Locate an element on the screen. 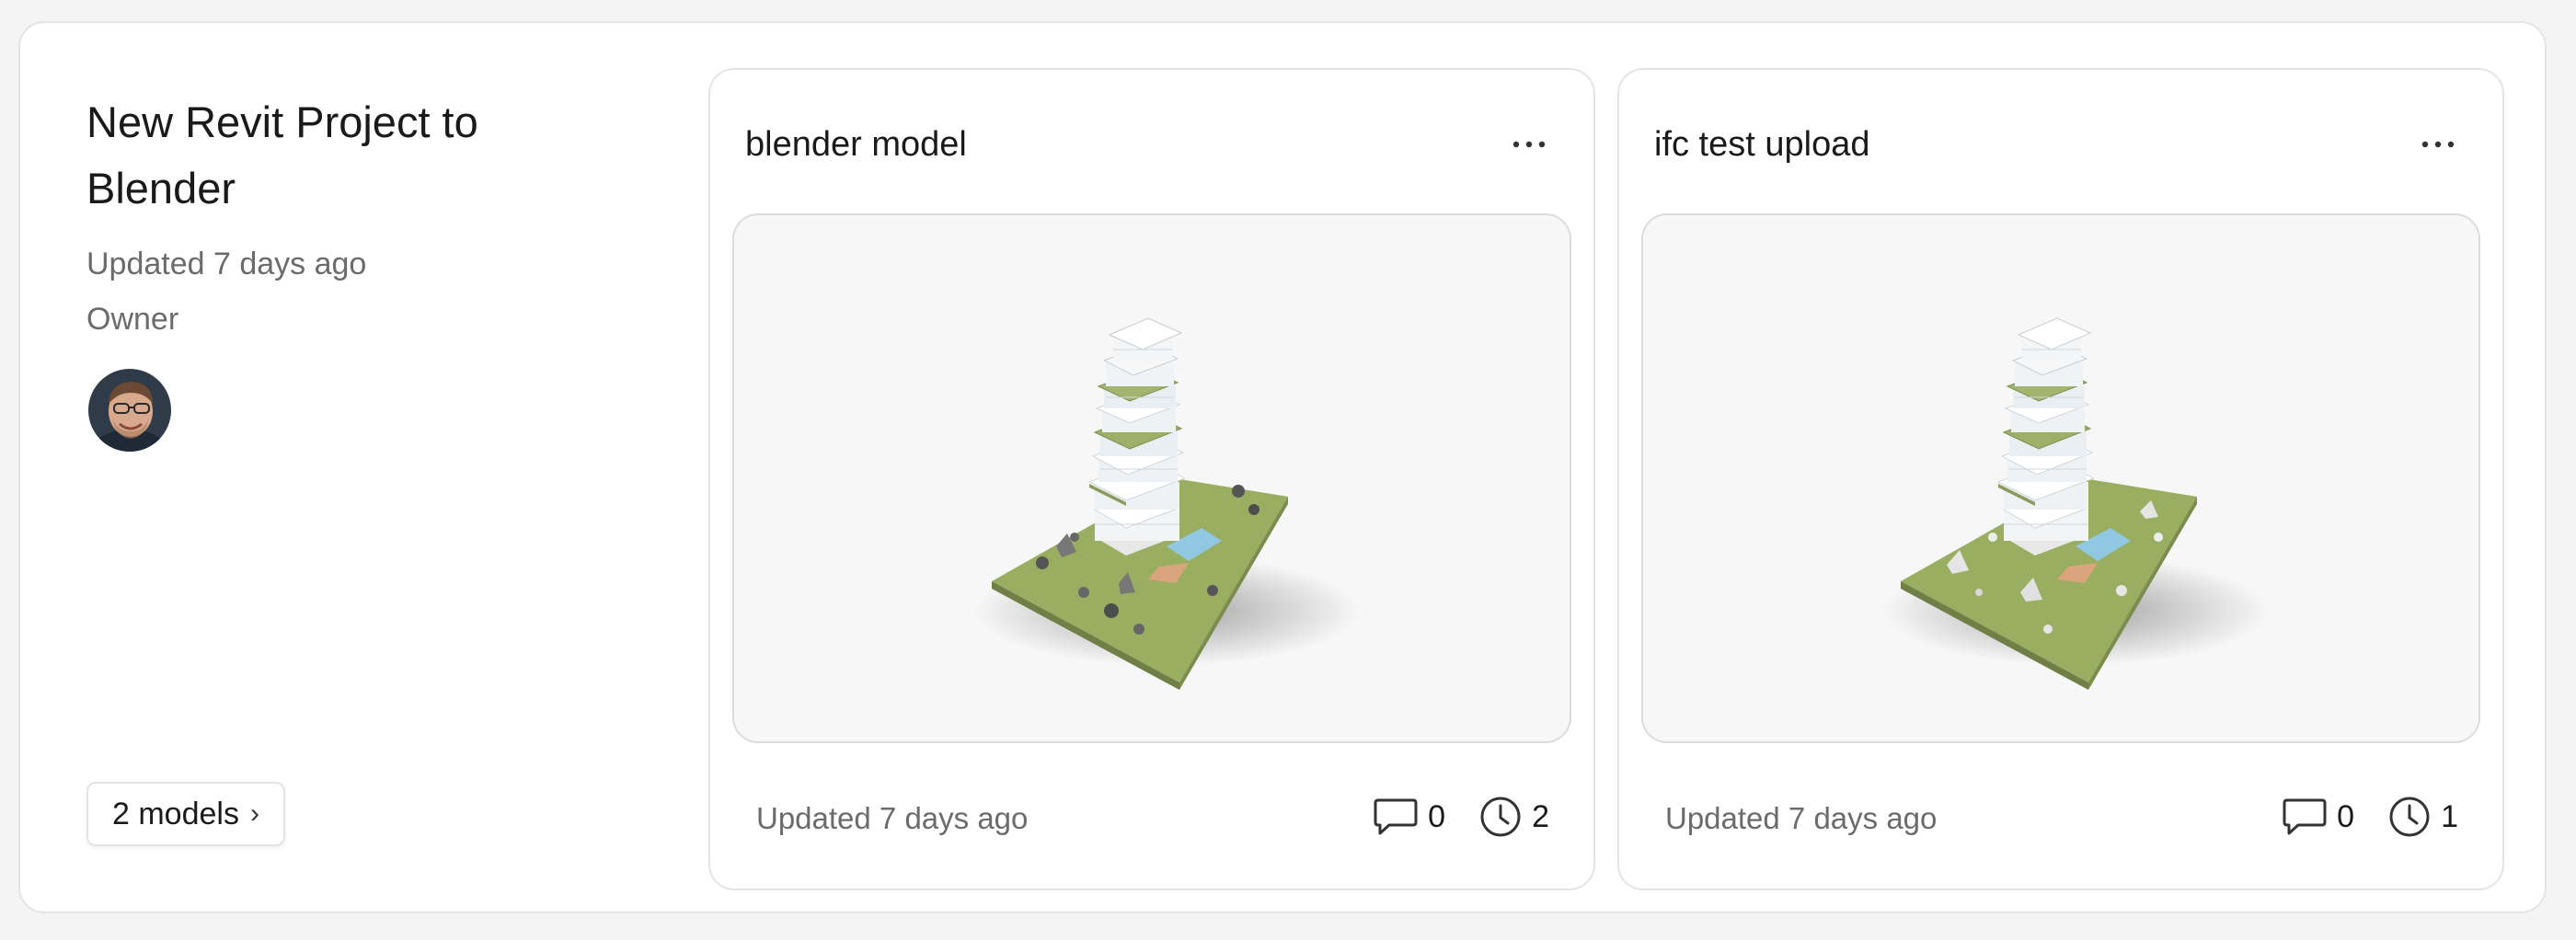 This screenshot has width=2576, height=940. versions-count: 1 is located at coordinates (2422, 817).